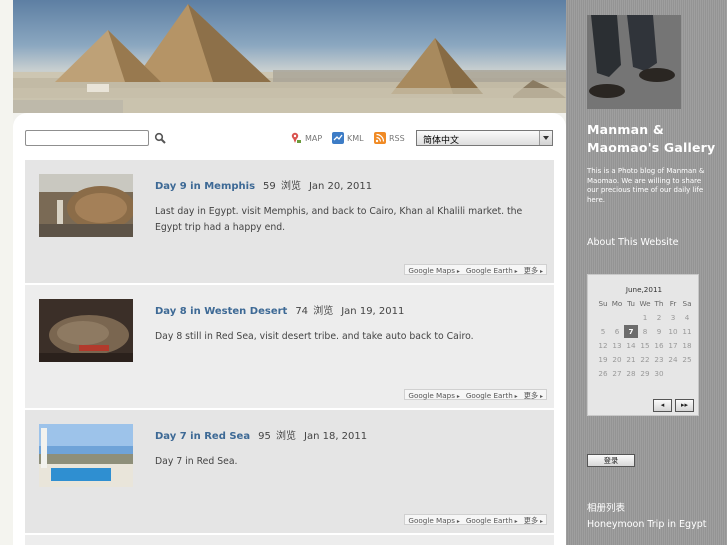 Image resolution: width=727 pixels, height=545 pixels. Describe the element at coordinates (603, 345) in the screenshot. I see `calendar-day: 12` at that location.